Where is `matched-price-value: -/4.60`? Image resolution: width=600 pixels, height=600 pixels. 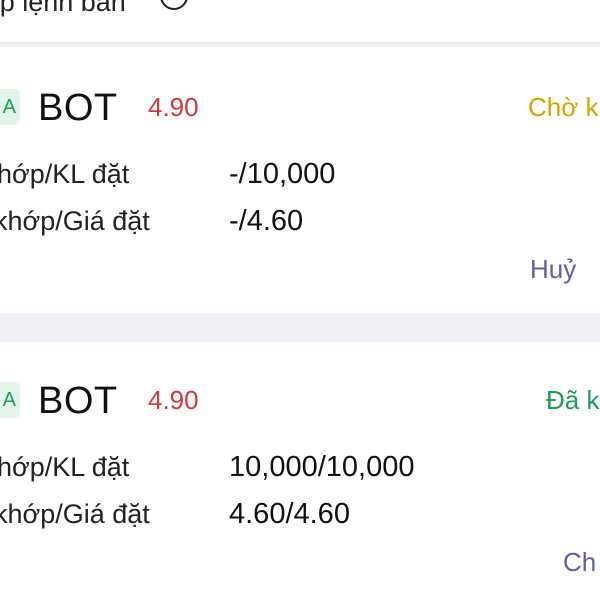
matched-price-value: -/4.60 is located at coordinates (266, 221).